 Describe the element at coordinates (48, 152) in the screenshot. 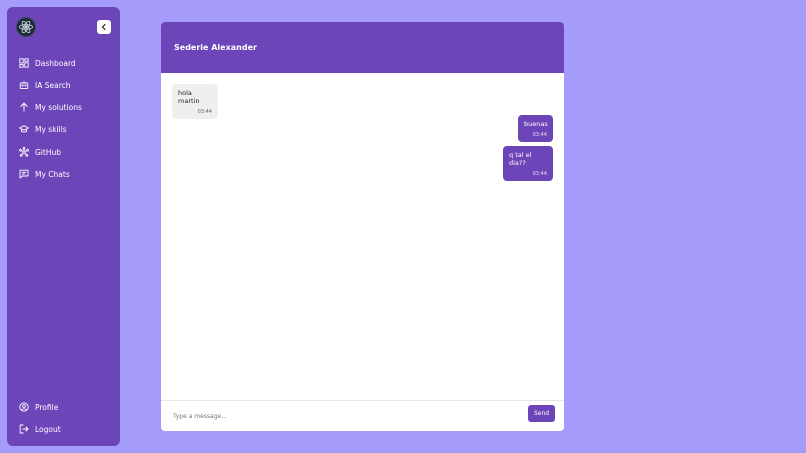

I see `sidebar-item-label: GitHub` at that location.